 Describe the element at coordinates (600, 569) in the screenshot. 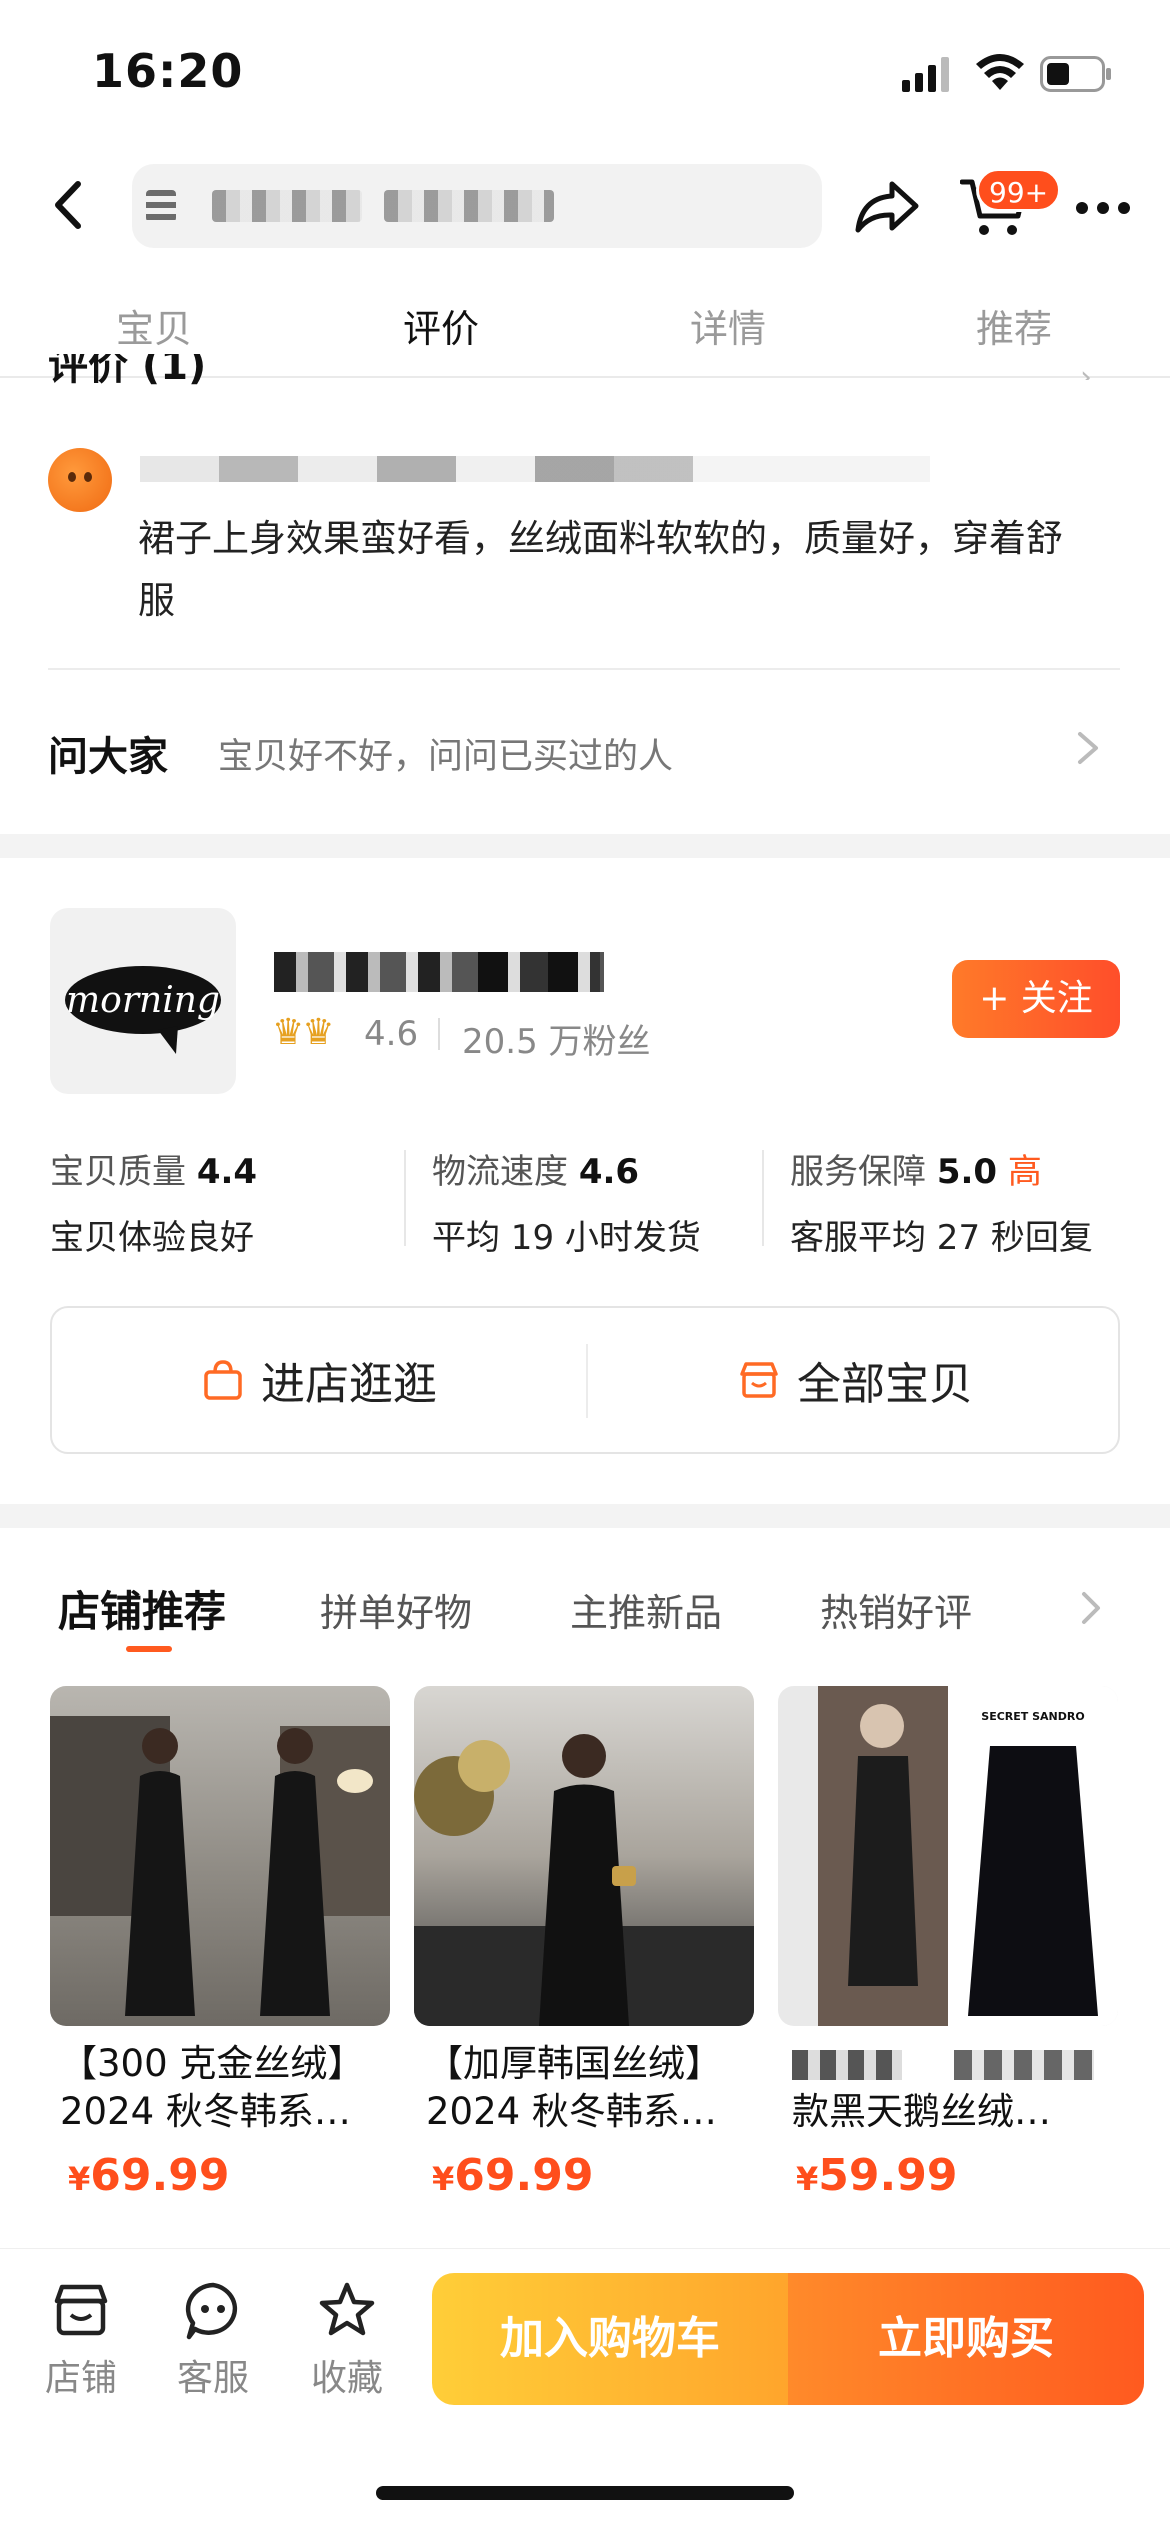

I see `review-text: 裙子上身效果蛮好看，丝绒面料软软的，质量好，穿着舒服` at that location.